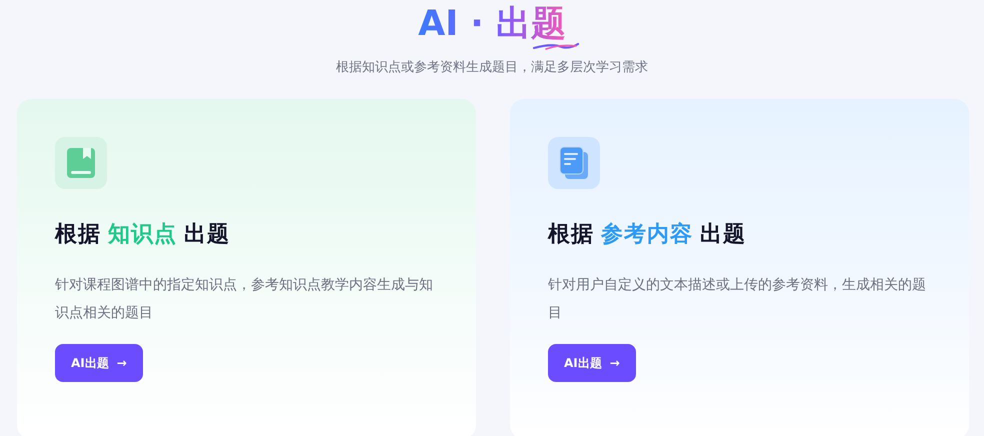  Describe the element at coordinates (737, 299) in the screenshot. I see `card-description: 针对用户自定义的文本描述或上传的参考资料，生成相关的题目` at that location.